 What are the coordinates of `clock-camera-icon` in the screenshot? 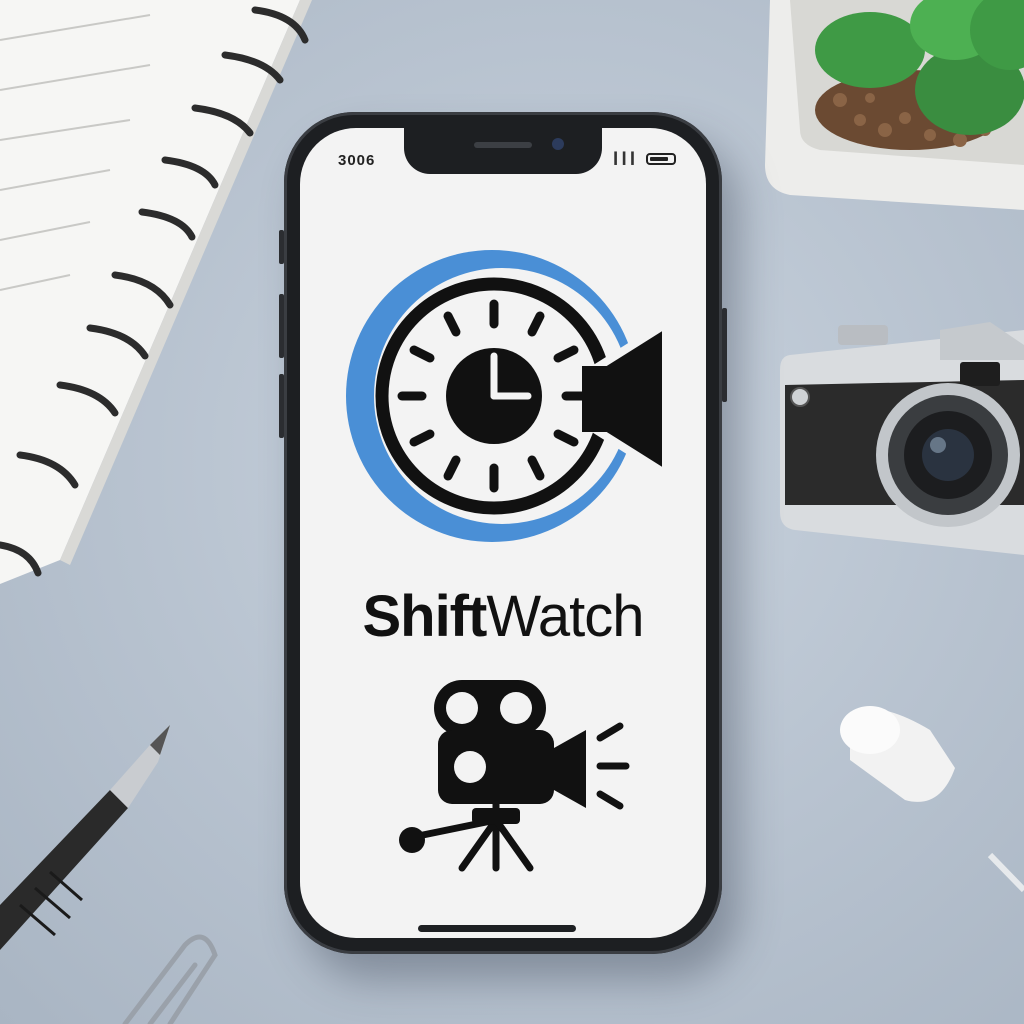 It's located at (508, 396).